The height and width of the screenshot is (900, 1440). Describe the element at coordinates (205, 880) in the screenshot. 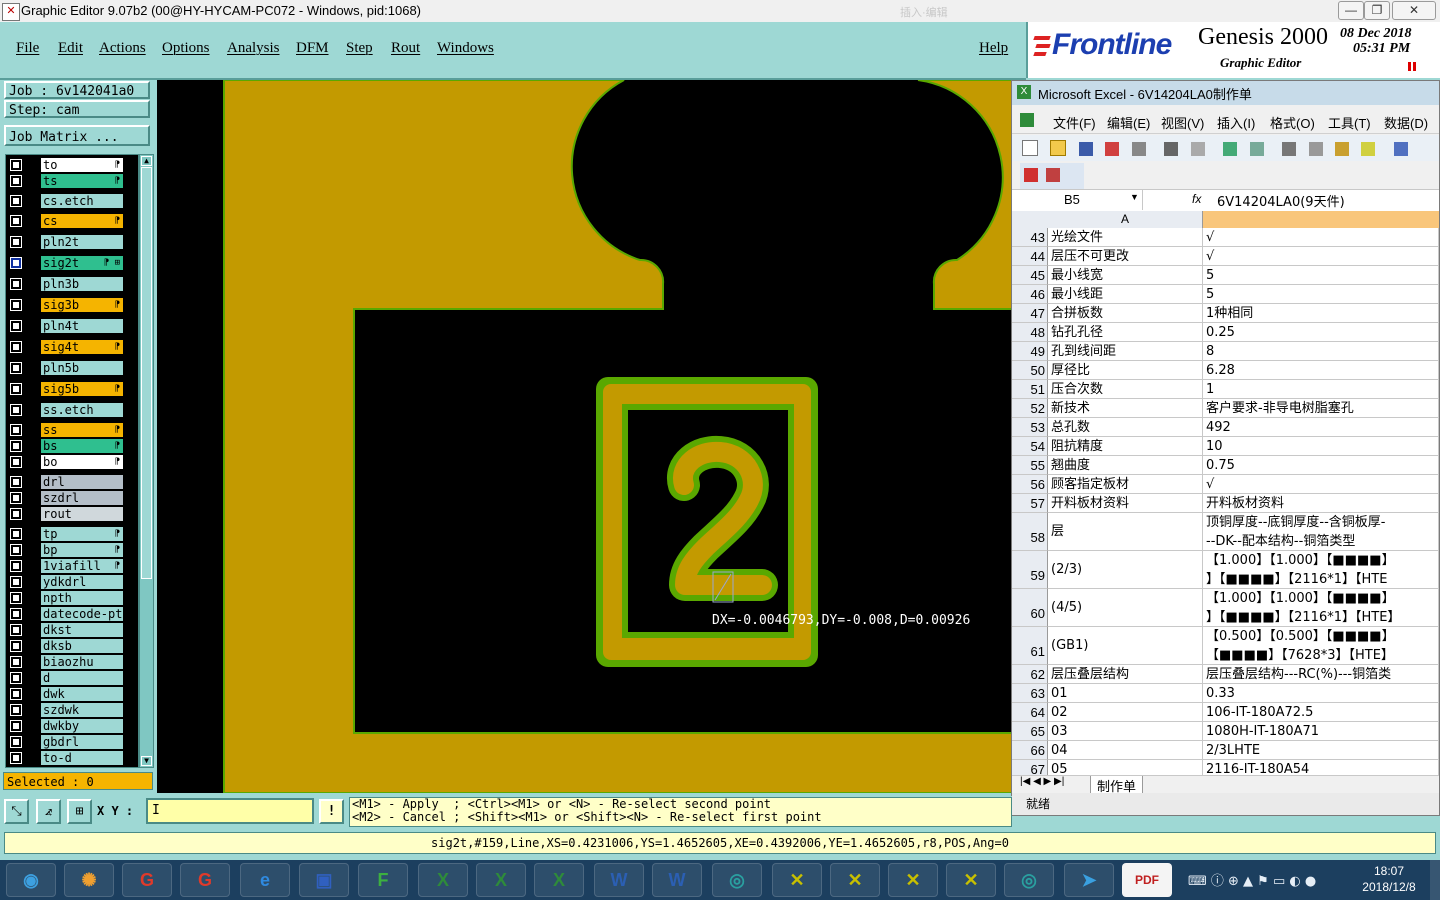

I see `genesis-app-2-icon: G` at that location.